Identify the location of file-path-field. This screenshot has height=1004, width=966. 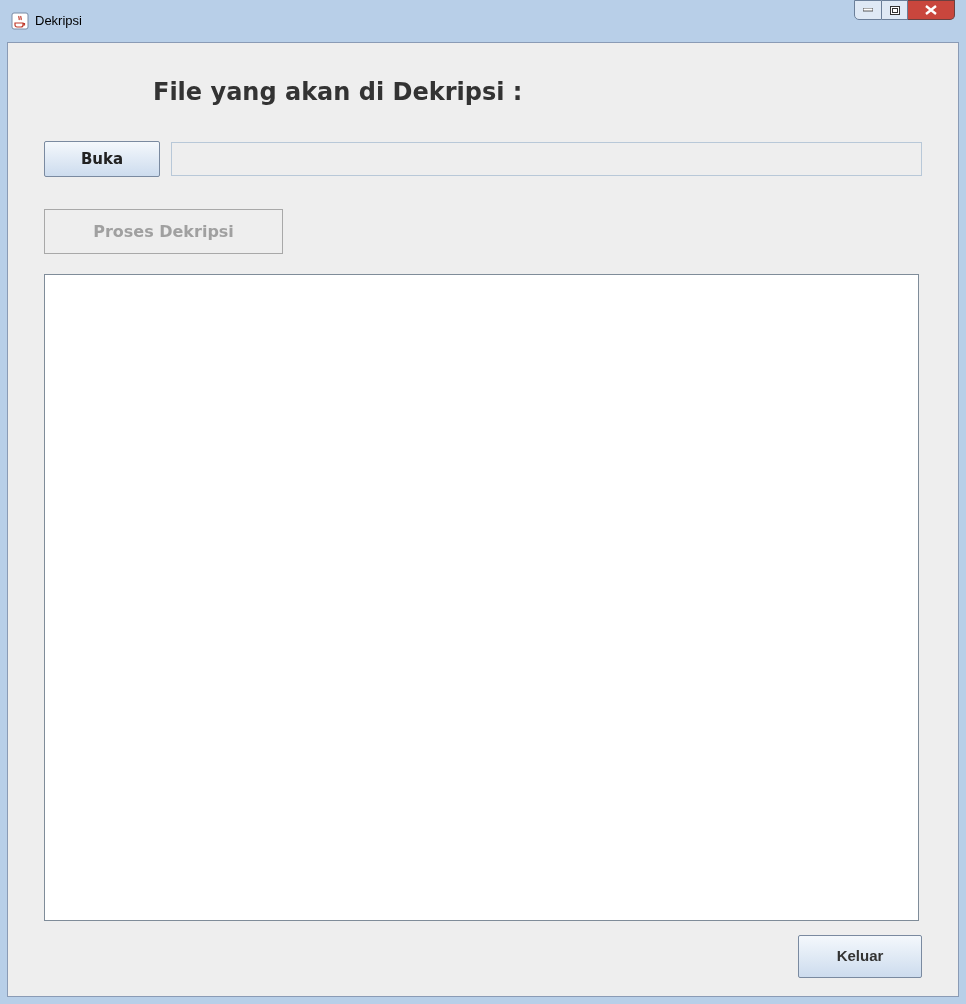
(546, 159).